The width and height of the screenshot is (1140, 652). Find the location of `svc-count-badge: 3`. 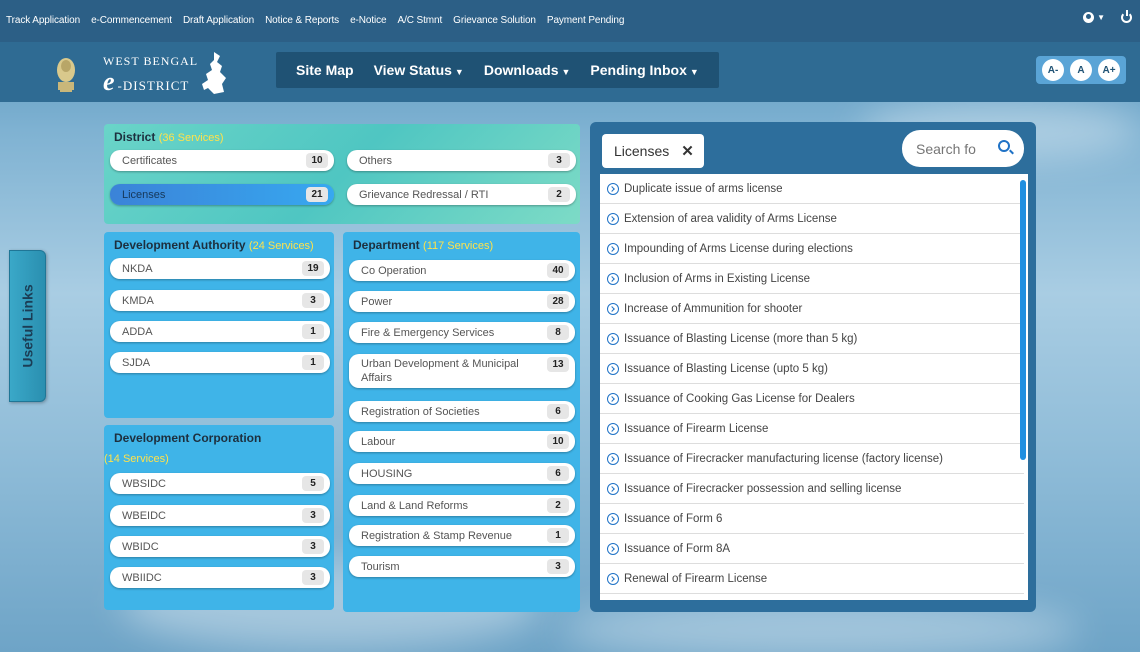

svc-count-badge: 3 is located at coordinates (313, 577).